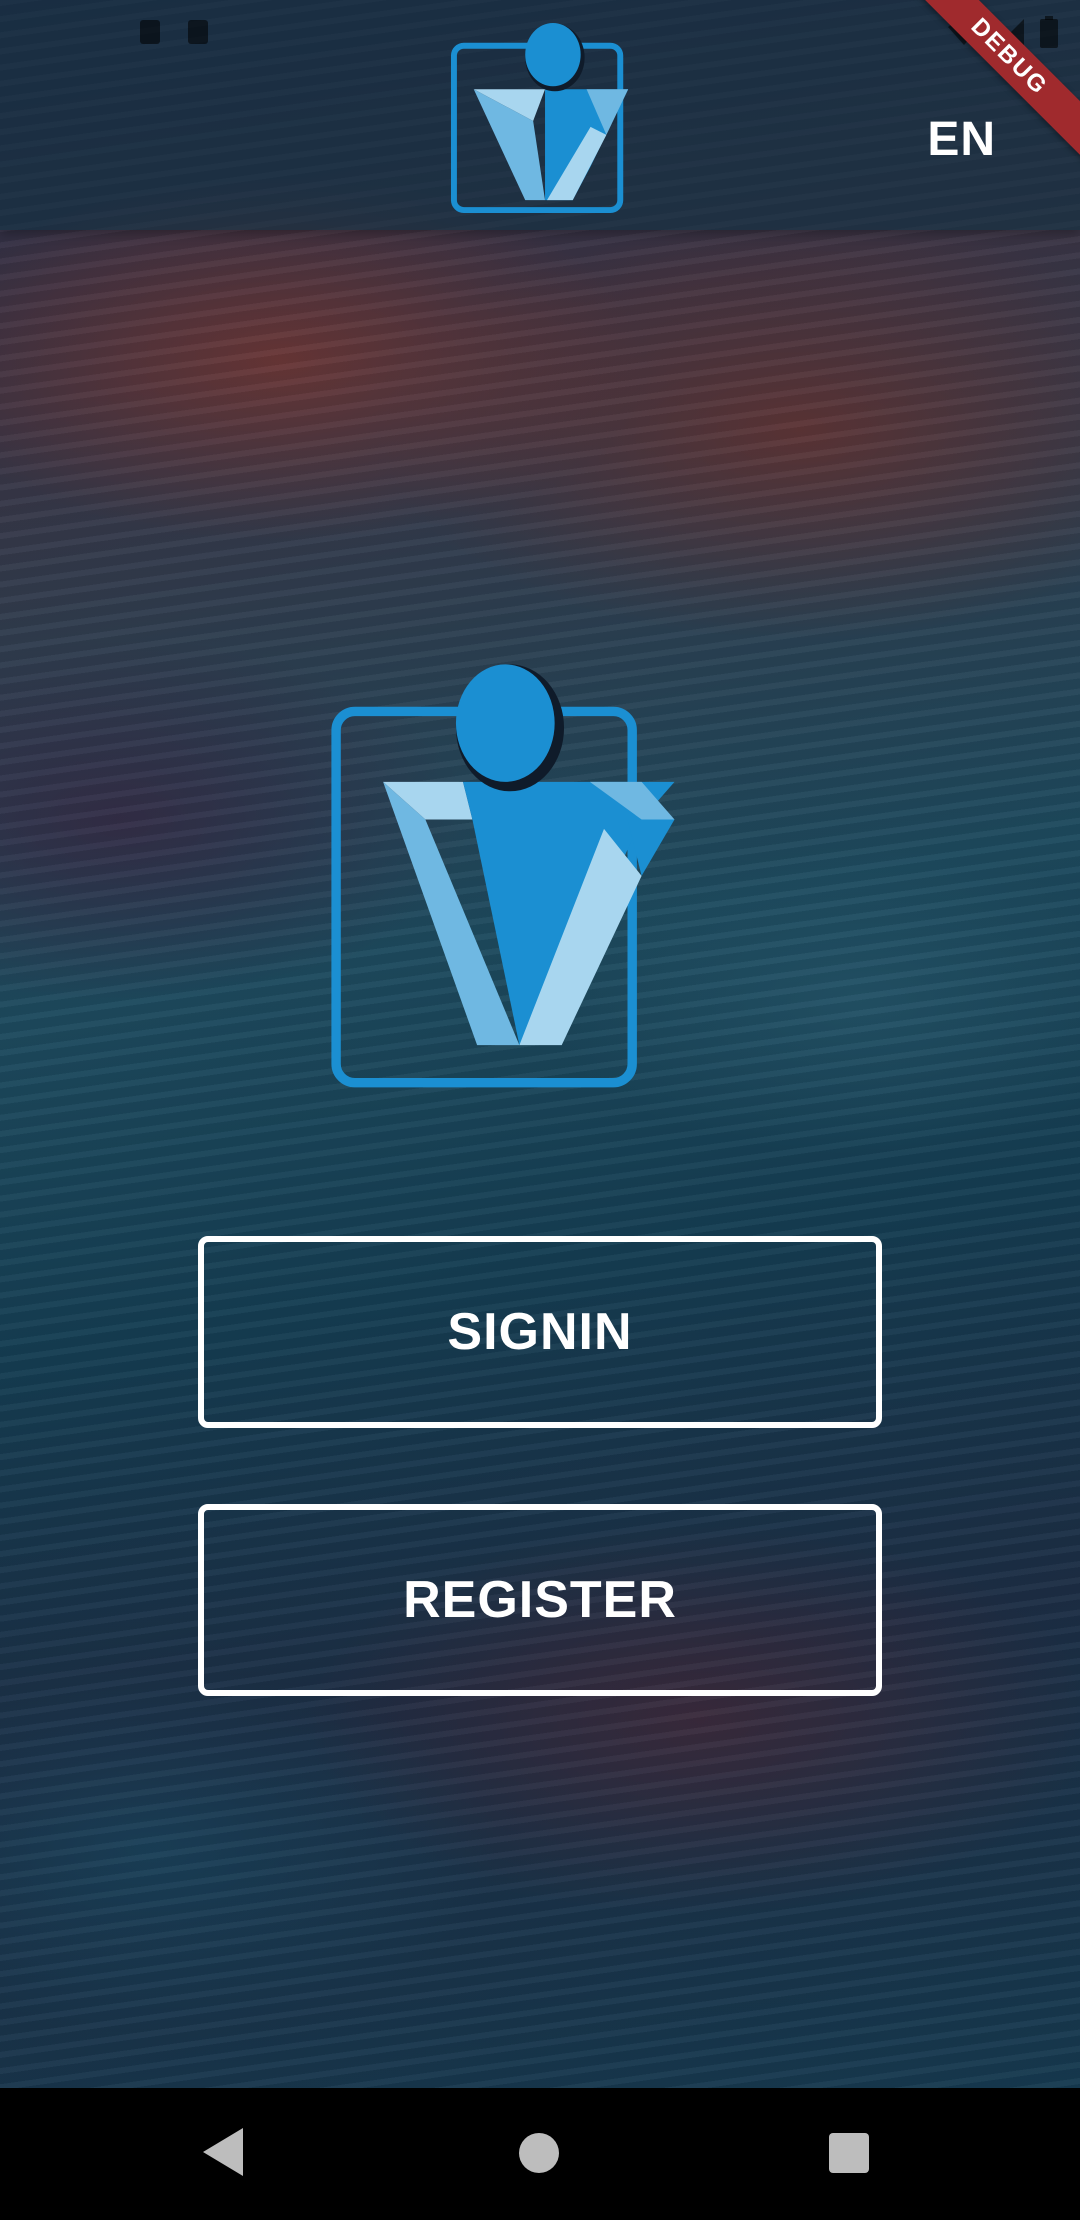 This screenshot has width=1080, height=2220. I want to click on home-icon, so click(539, 2153).